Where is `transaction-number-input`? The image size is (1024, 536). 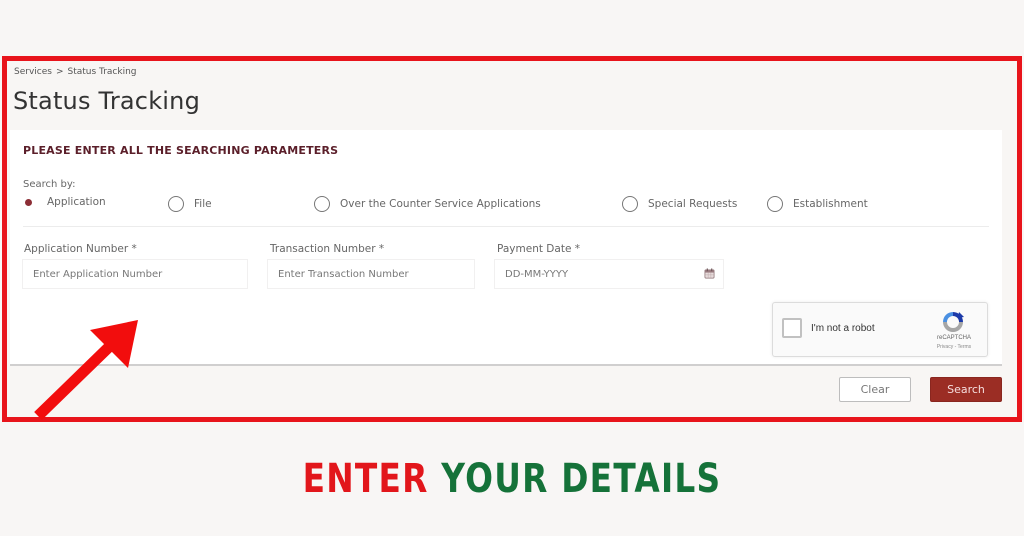 transaction-number-input is located at coordinates (376, 274).